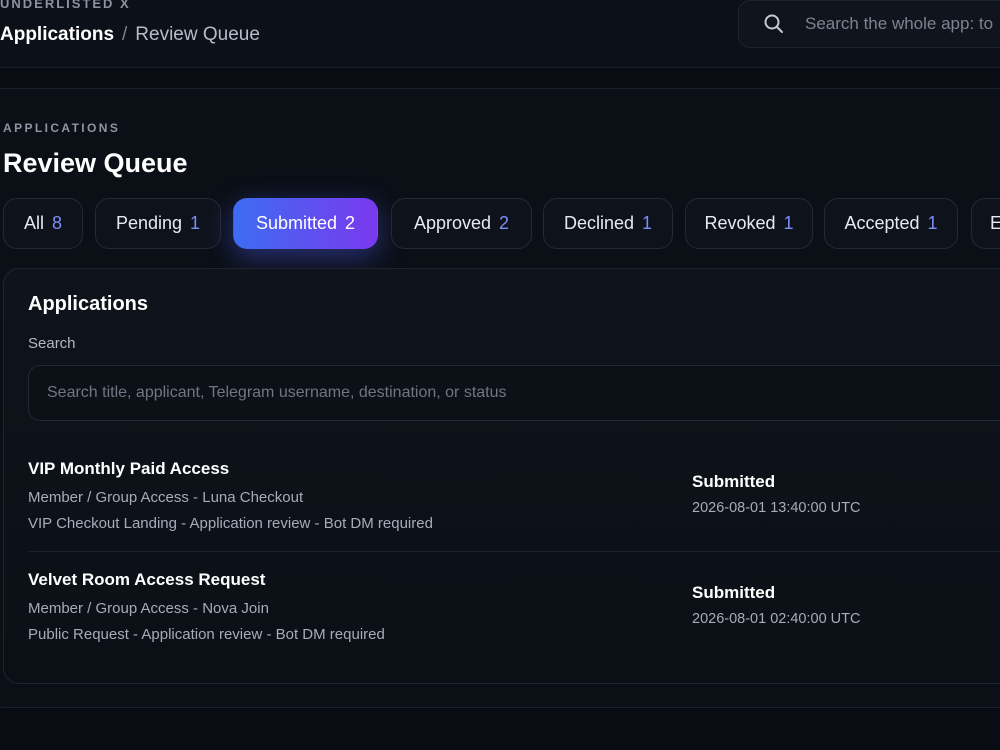 The width and height of the screenshot is (1000, 750). Describe the element at coordinates (166, 497) in the screenshot. I see `application-subtitle: Member / Group Access - Luna Checkout` at that location.